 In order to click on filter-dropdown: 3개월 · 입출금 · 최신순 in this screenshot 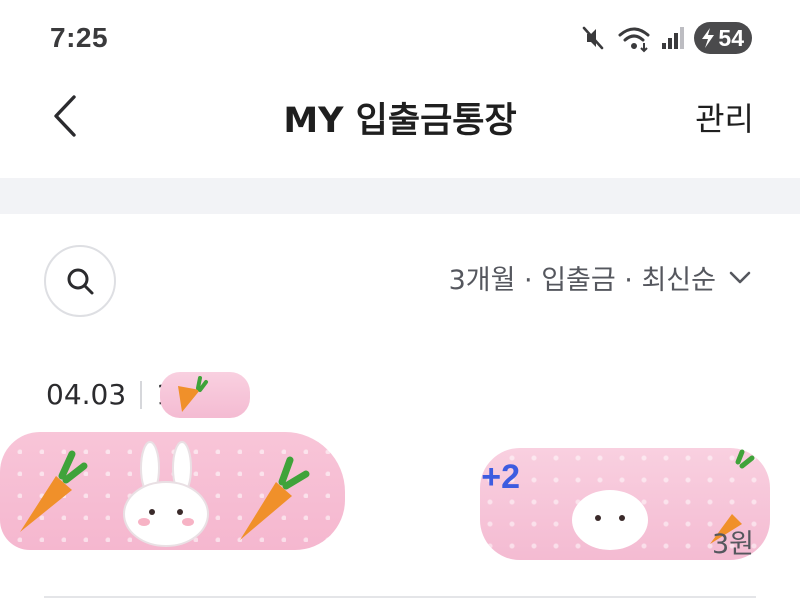, I will do `click(600, 277)`.